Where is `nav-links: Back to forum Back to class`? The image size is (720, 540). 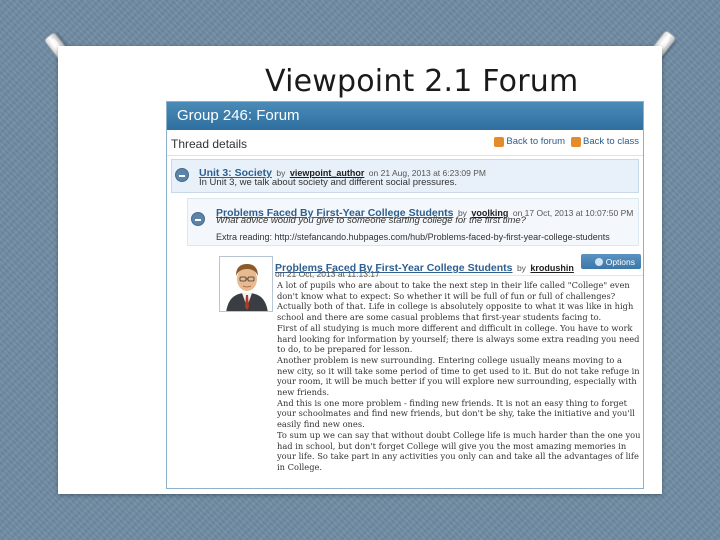 nav-links: Back to forum Back to class is located at coordinates (566, 141).